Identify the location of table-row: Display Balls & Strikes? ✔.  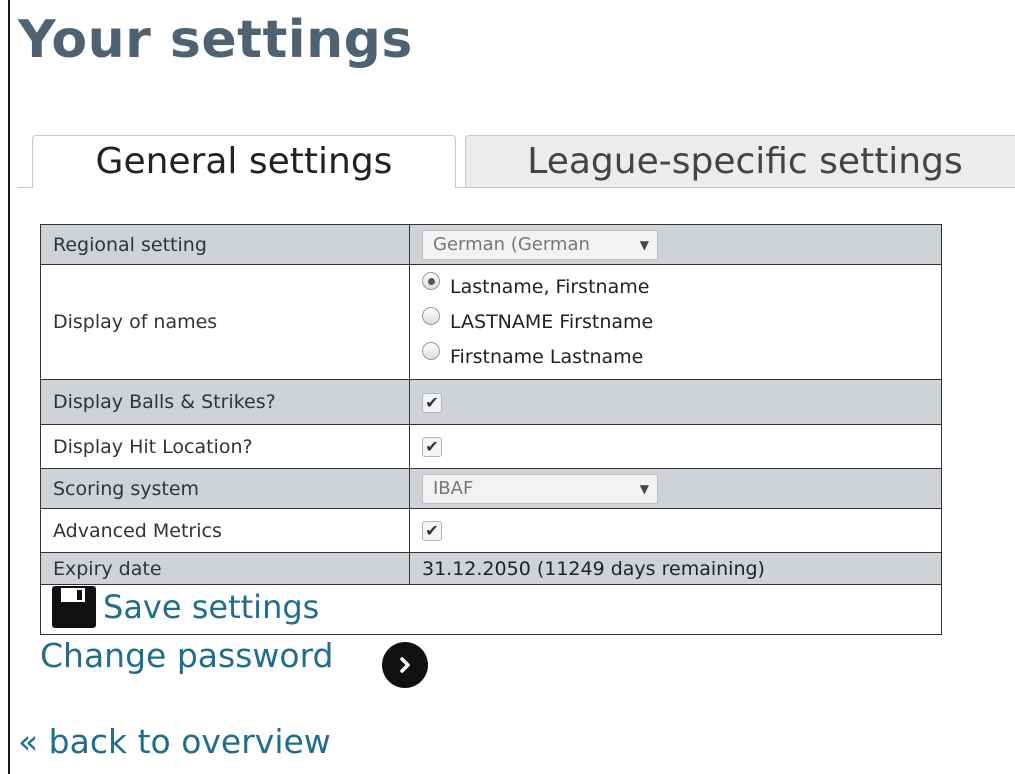
(491, 402).